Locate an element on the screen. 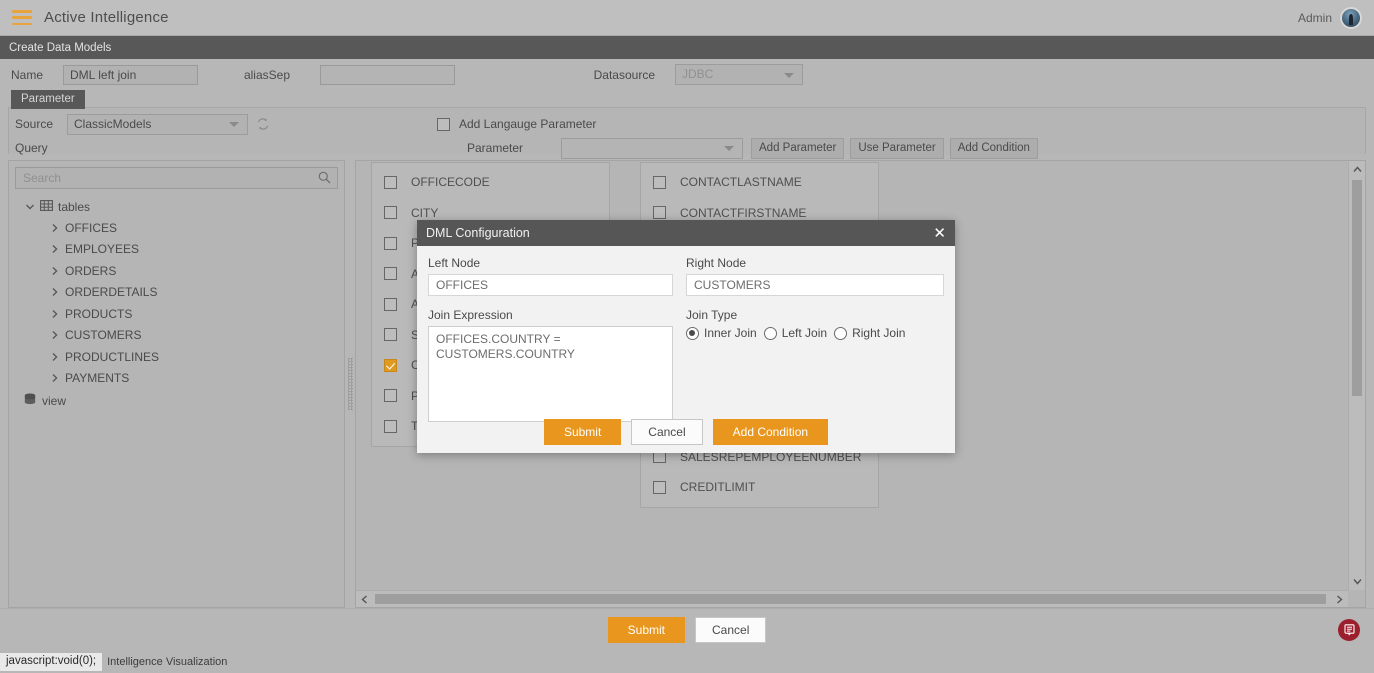 The height and width of the screenshot is (673, 1374). join-type-radio-group: Inner Join Left Join Right Join is located at coordinates (815, 333).